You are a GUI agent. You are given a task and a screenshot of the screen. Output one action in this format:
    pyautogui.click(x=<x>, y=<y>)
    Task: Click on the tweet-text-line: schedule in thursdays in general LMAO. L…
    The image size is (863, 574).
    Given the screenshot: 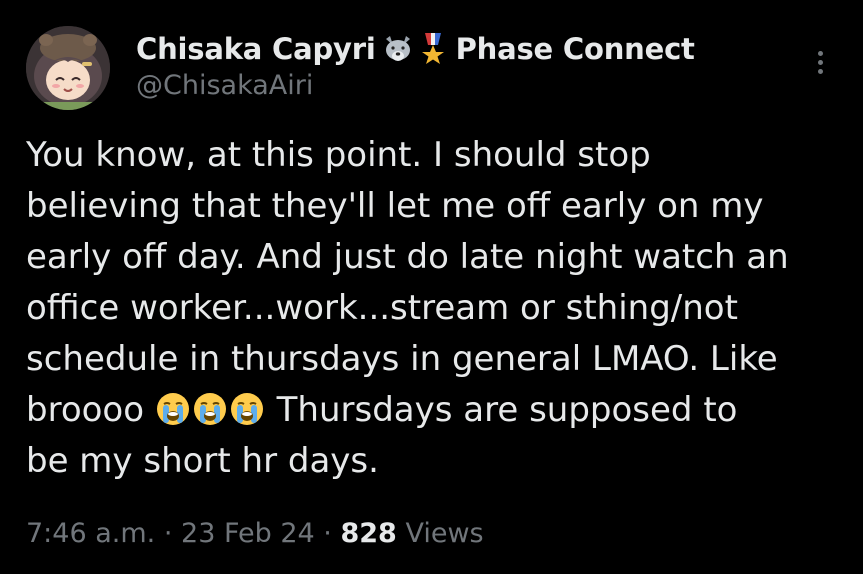 What is the action you would take?
    pyautogui.click(x=402, y=359)
    